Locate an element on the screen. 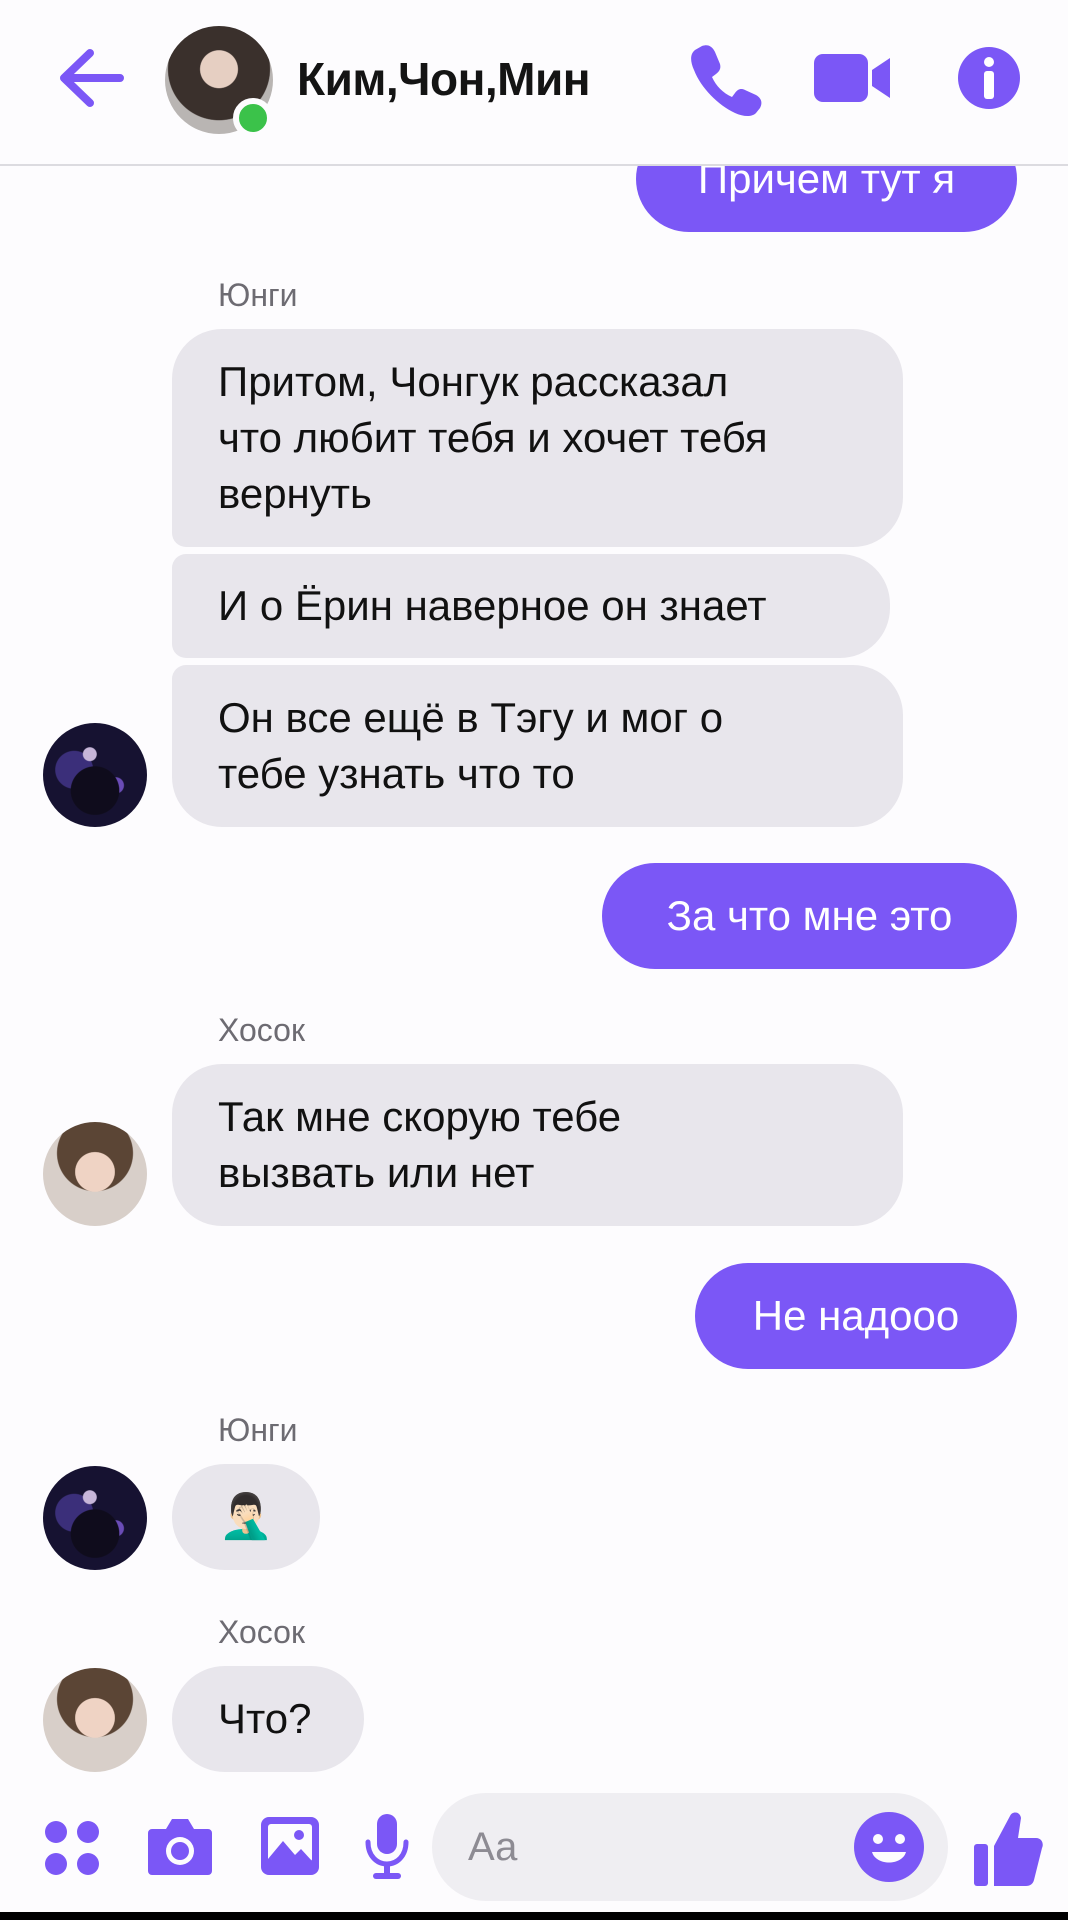 The height and width of the screenshot is (1920, 1068). thumbs-up-icon is located at coordinates (1008, 1848).